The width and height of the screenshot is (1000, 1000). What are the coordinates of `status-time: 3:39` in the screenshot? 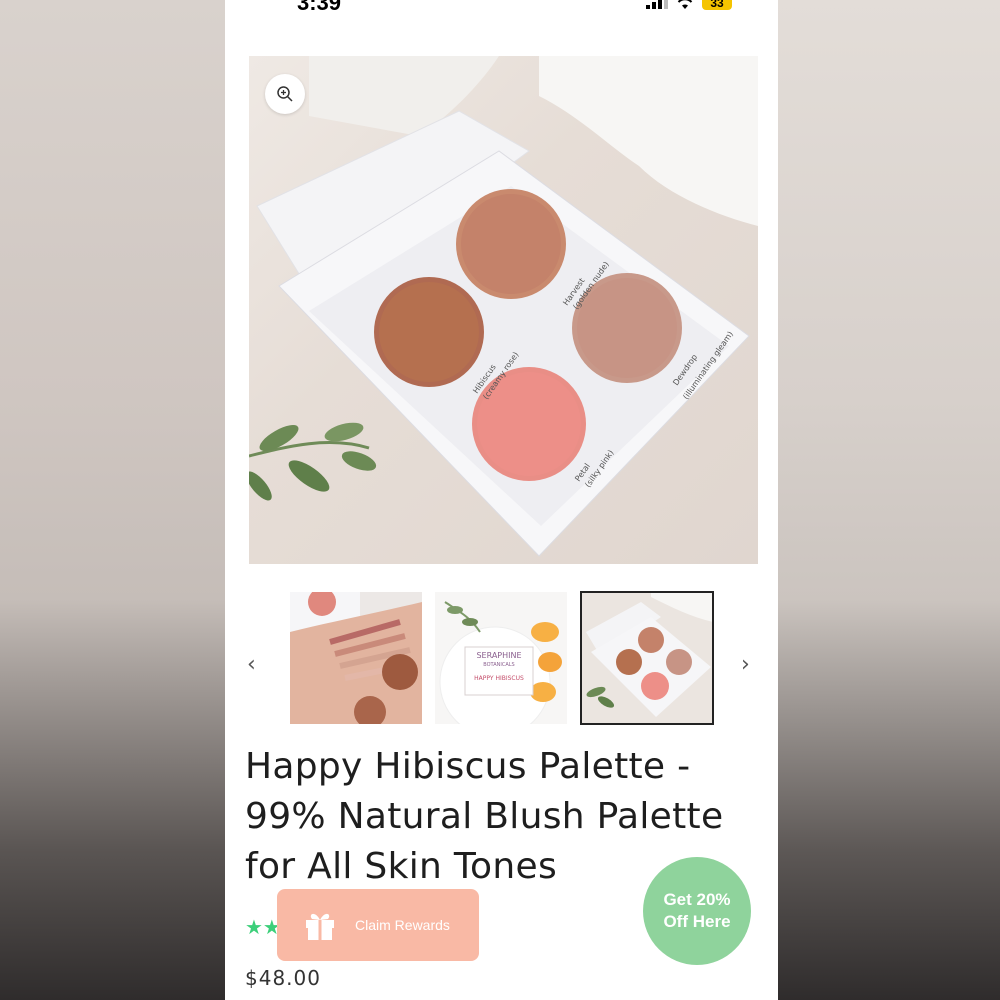 It's located at (319, 7).